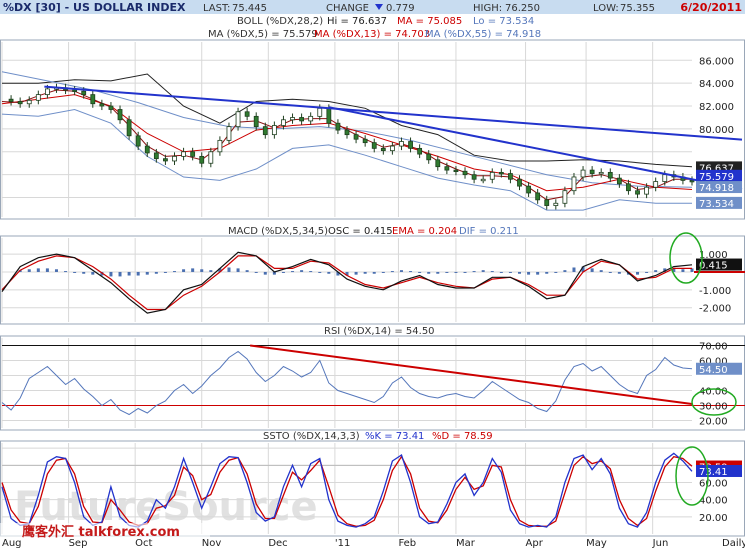 This screenshot has width=745, height=550. I want to click on x-tick-label: Daily, so click(733, 543).